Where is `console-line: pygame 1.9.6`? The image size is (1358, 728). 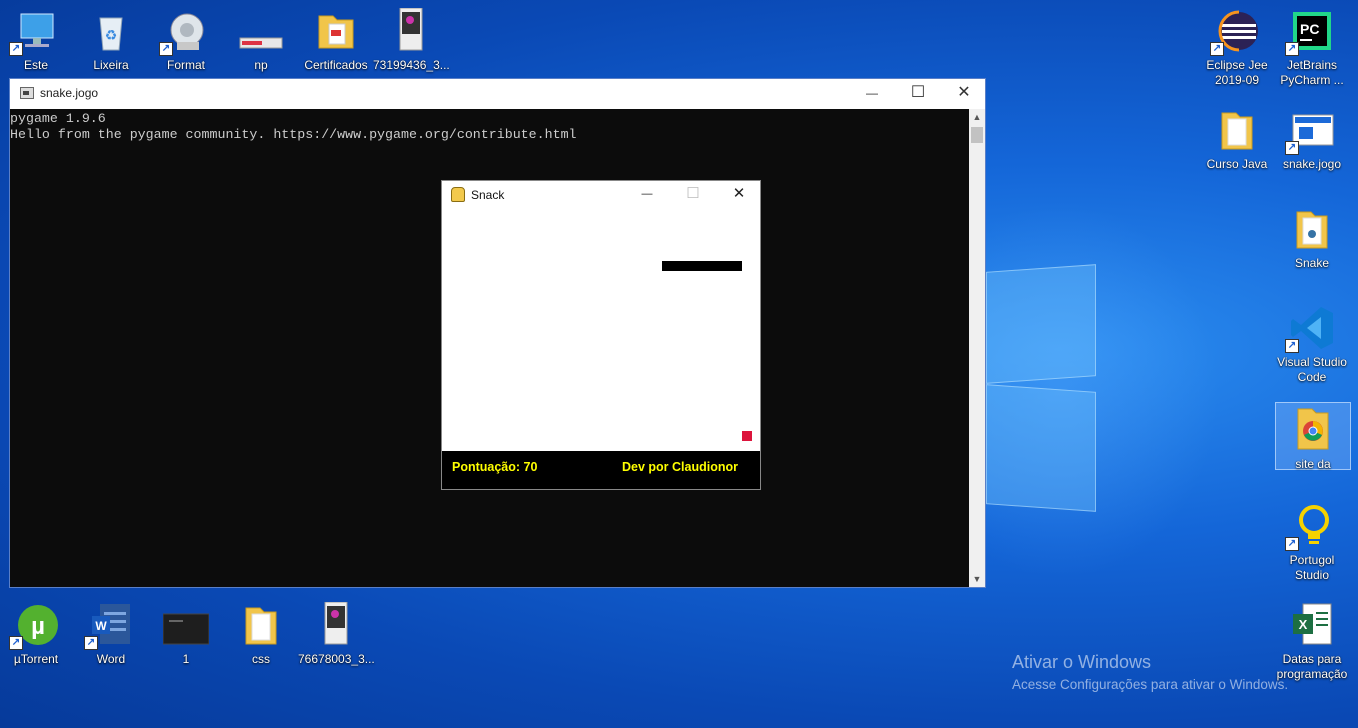 console-line: pygame 1.9.6 is located at coordinates (58, 118).